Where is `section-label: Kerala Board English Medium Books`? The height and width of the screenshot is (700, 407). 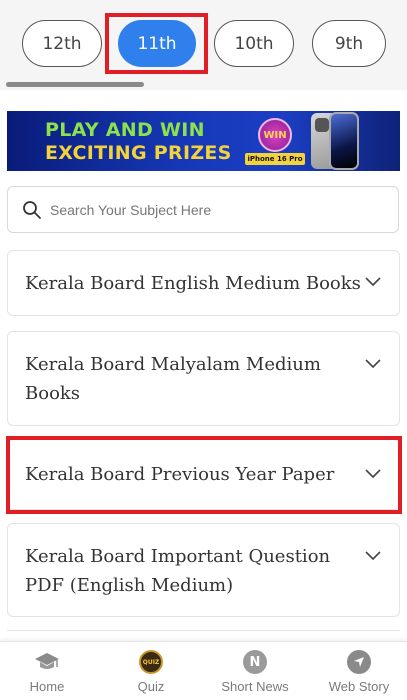
section-label: Kerala Board English Medium Books is located at coordinates (193, 283).